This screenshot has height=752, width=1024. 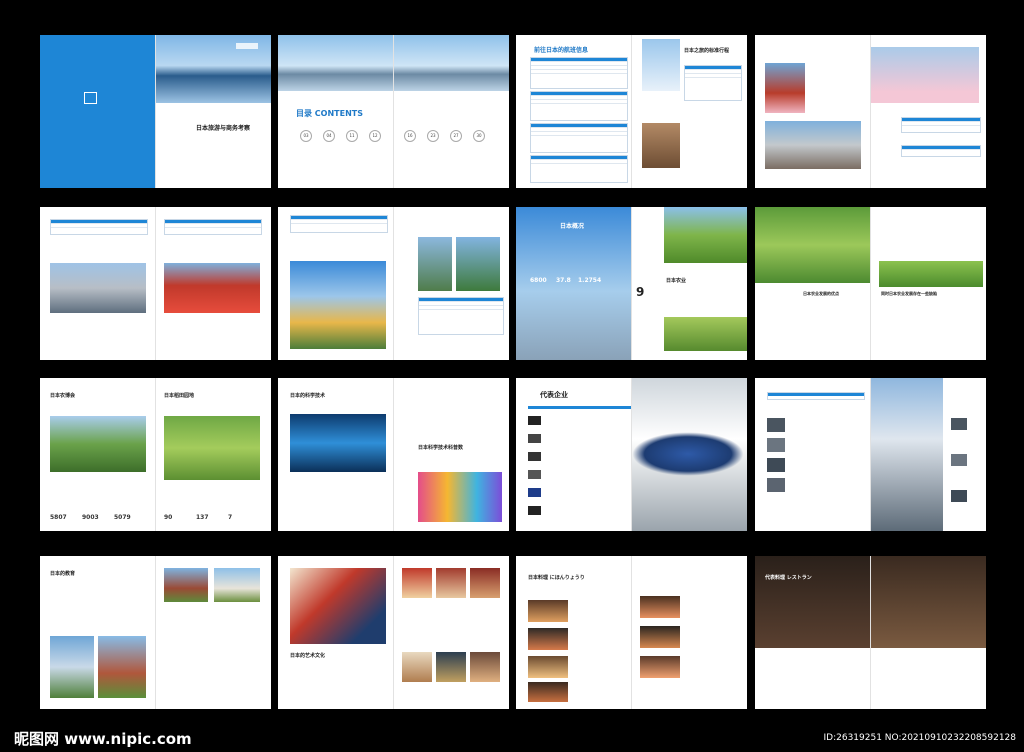 What do you see at coordinates (788, 578) in the screenshot?
I see `restaurant-title: 代表料理 レストラン` at bounding box center [788, 578].